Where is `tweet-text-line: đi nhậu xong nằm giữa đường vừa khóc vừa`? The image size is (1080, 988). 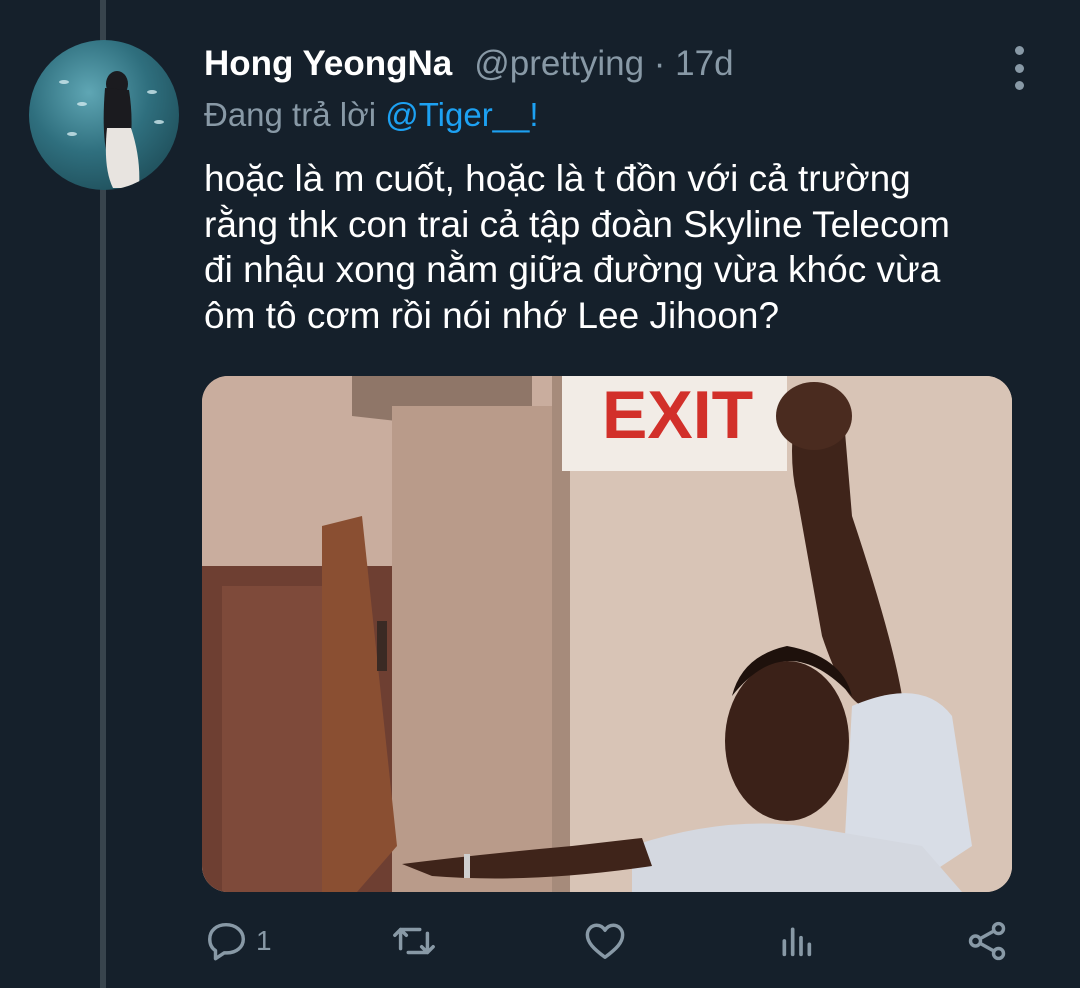
tweet-text-line: đi nhậu xong nằm giữa đường vừa khóc vừa is located at coordinates (572, 269).